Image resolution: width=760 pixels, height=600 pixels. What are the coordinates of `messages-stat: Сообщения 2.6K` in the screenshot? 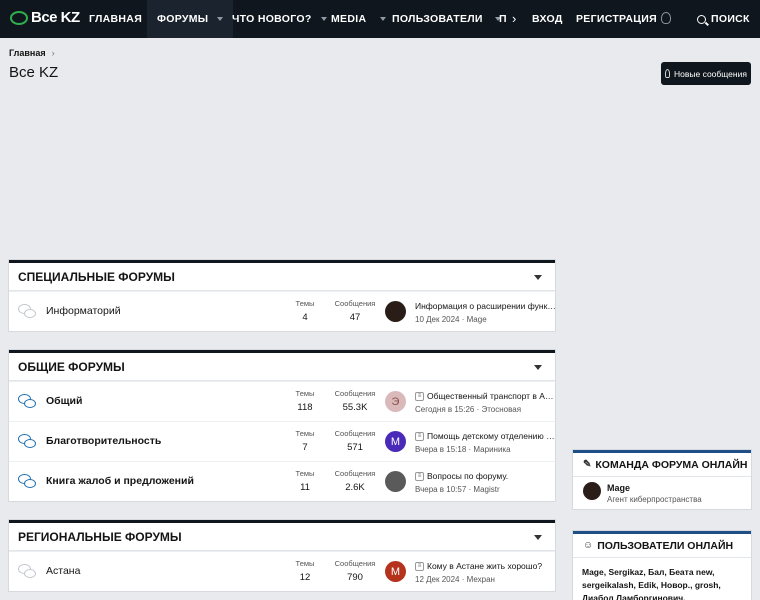 It's located at (355, 481).